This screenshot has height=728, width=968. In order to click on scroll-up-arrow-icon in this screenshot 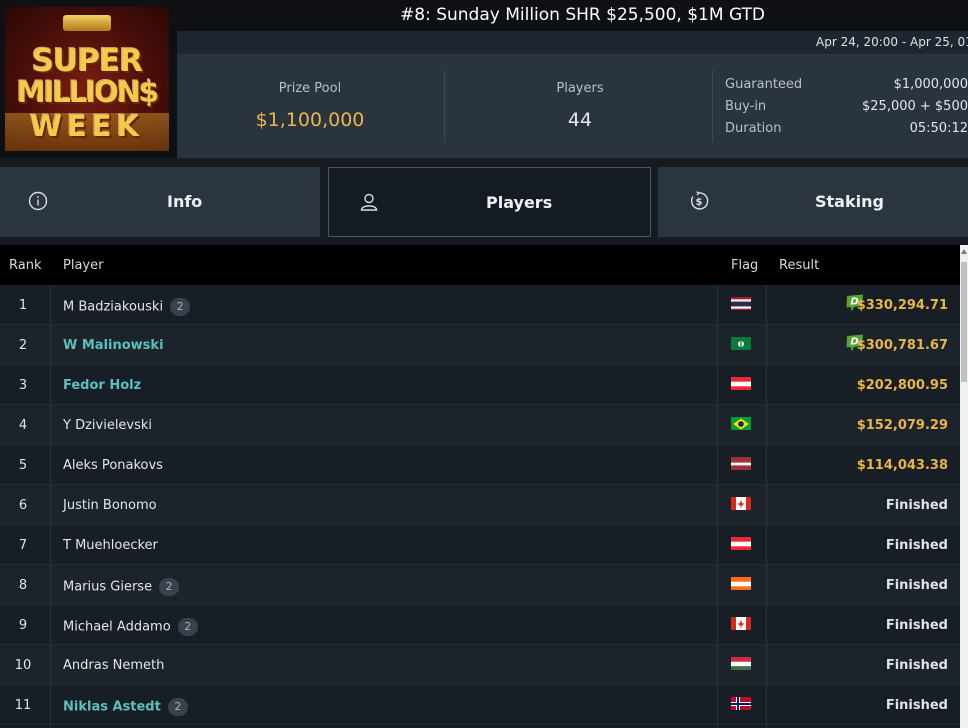, I will do `click(964, 251)`.